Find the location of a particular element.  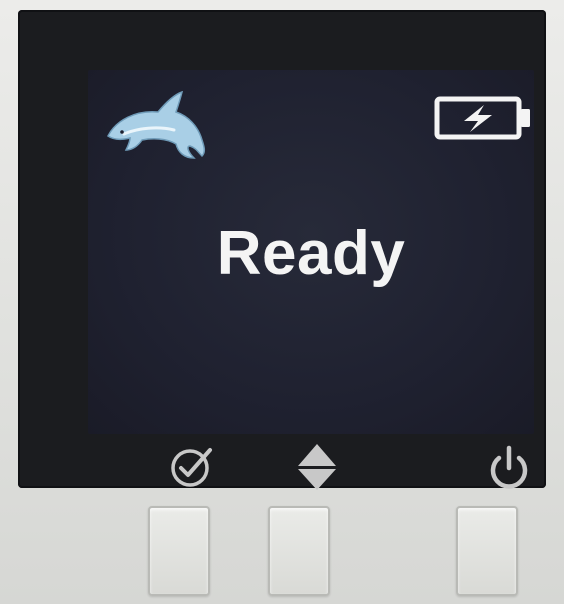

battery-charging-icon is located at coordinates (482, 118).